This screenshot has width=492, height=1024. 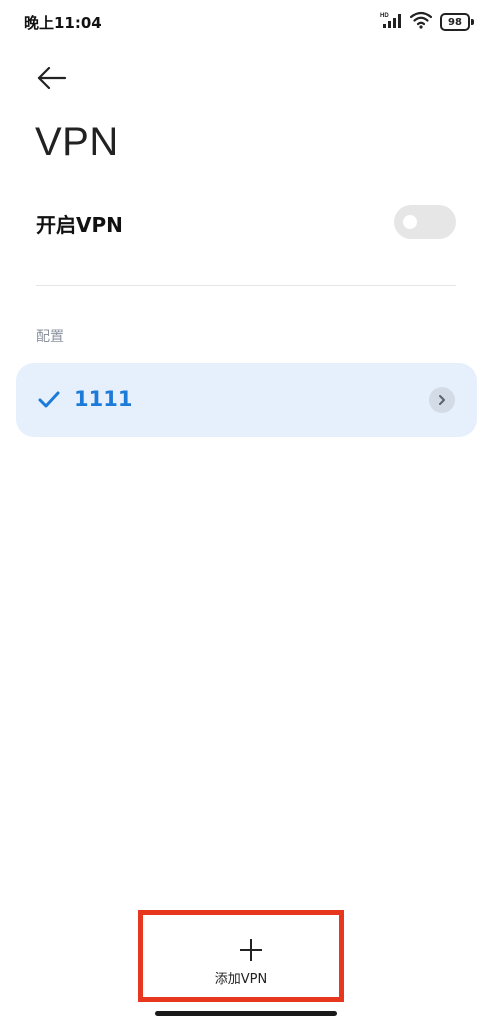 I want to click on profile-details-button, so click(x=442, y=400).